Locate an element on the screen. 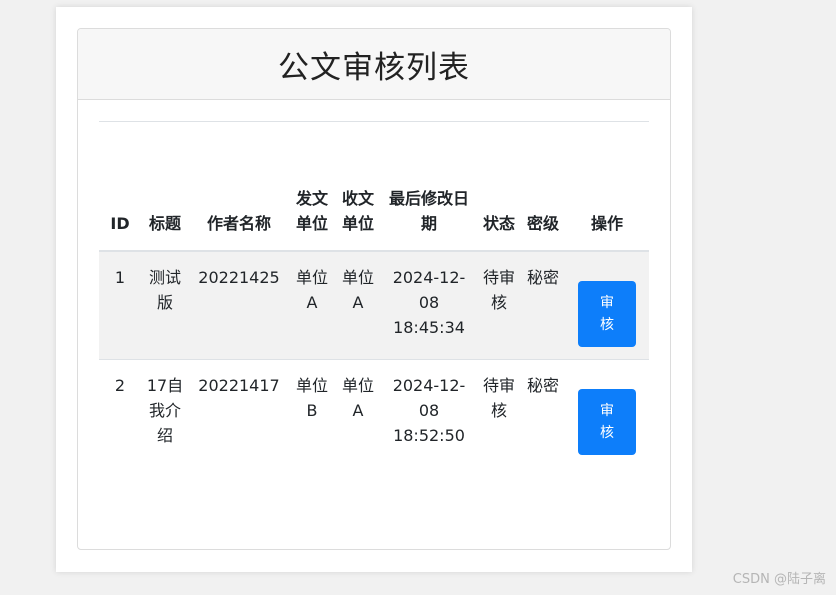 This screenshot has width=836, height=595. csdn-watermark: CSDN @陆子离 is located at coordinates (779, 579).